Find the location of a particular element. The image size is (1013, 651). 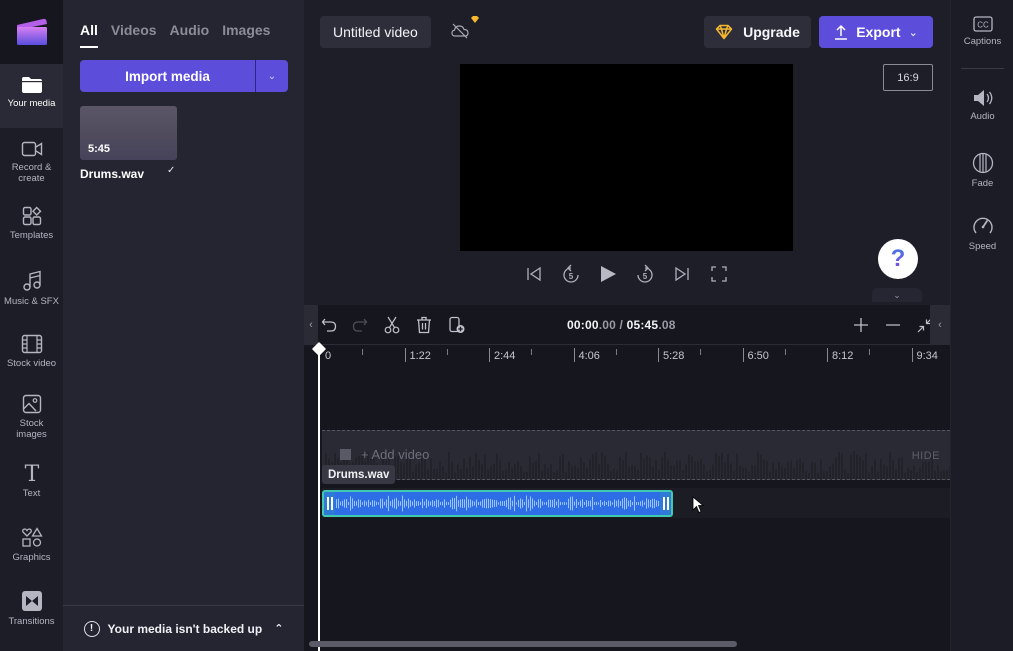

playhead is located at coordinates (319, 498).